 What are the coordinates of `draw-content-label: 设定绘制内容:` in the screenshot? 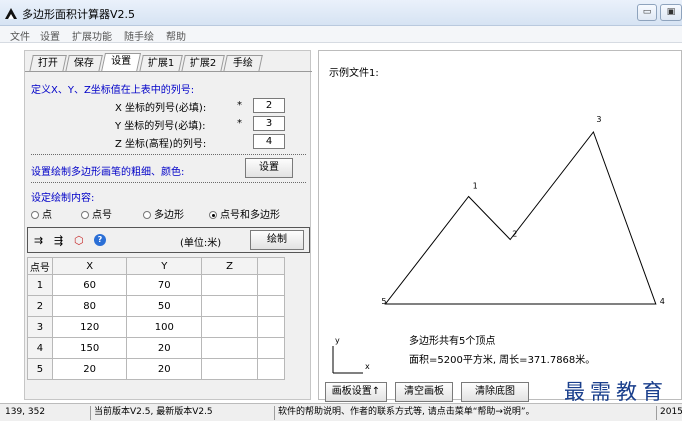 It's located at (63, 198).